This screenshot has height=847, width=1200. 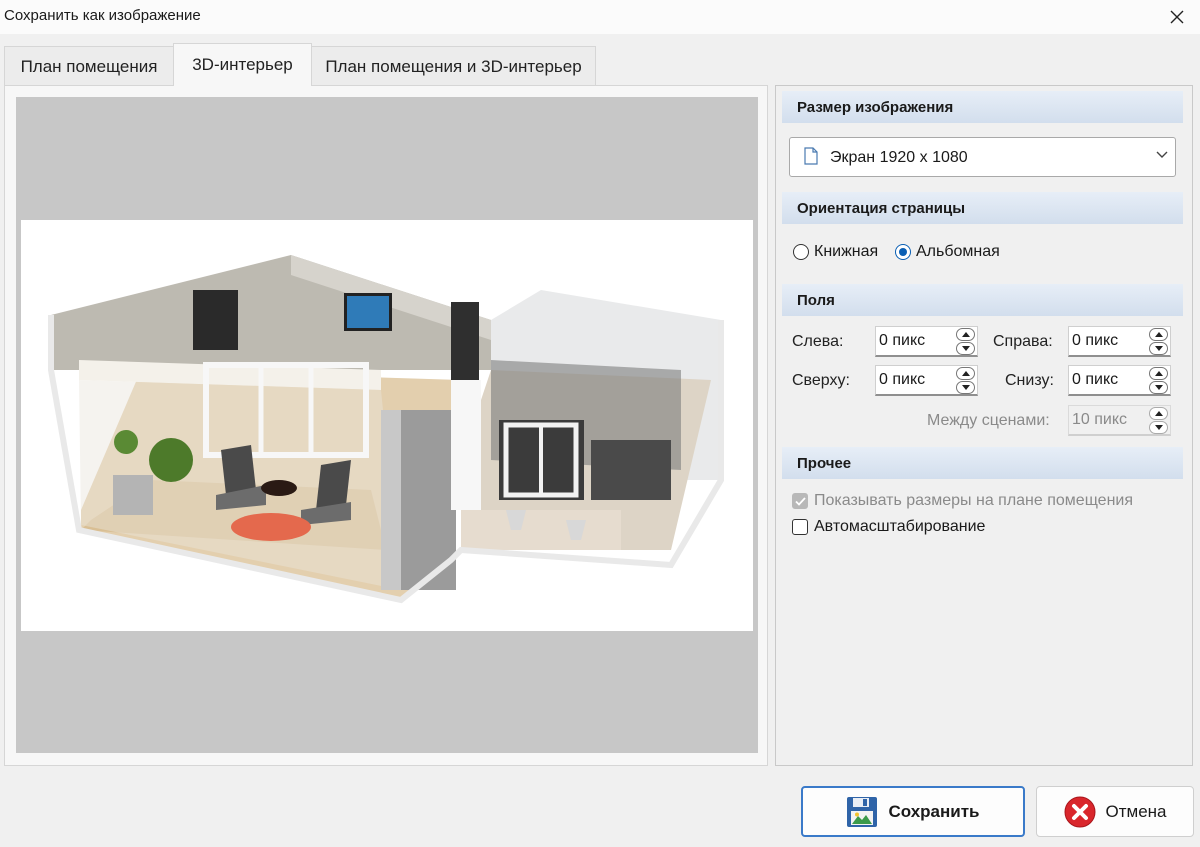 I want to click on margin-bottom-down, so click(x=1158, y=387).